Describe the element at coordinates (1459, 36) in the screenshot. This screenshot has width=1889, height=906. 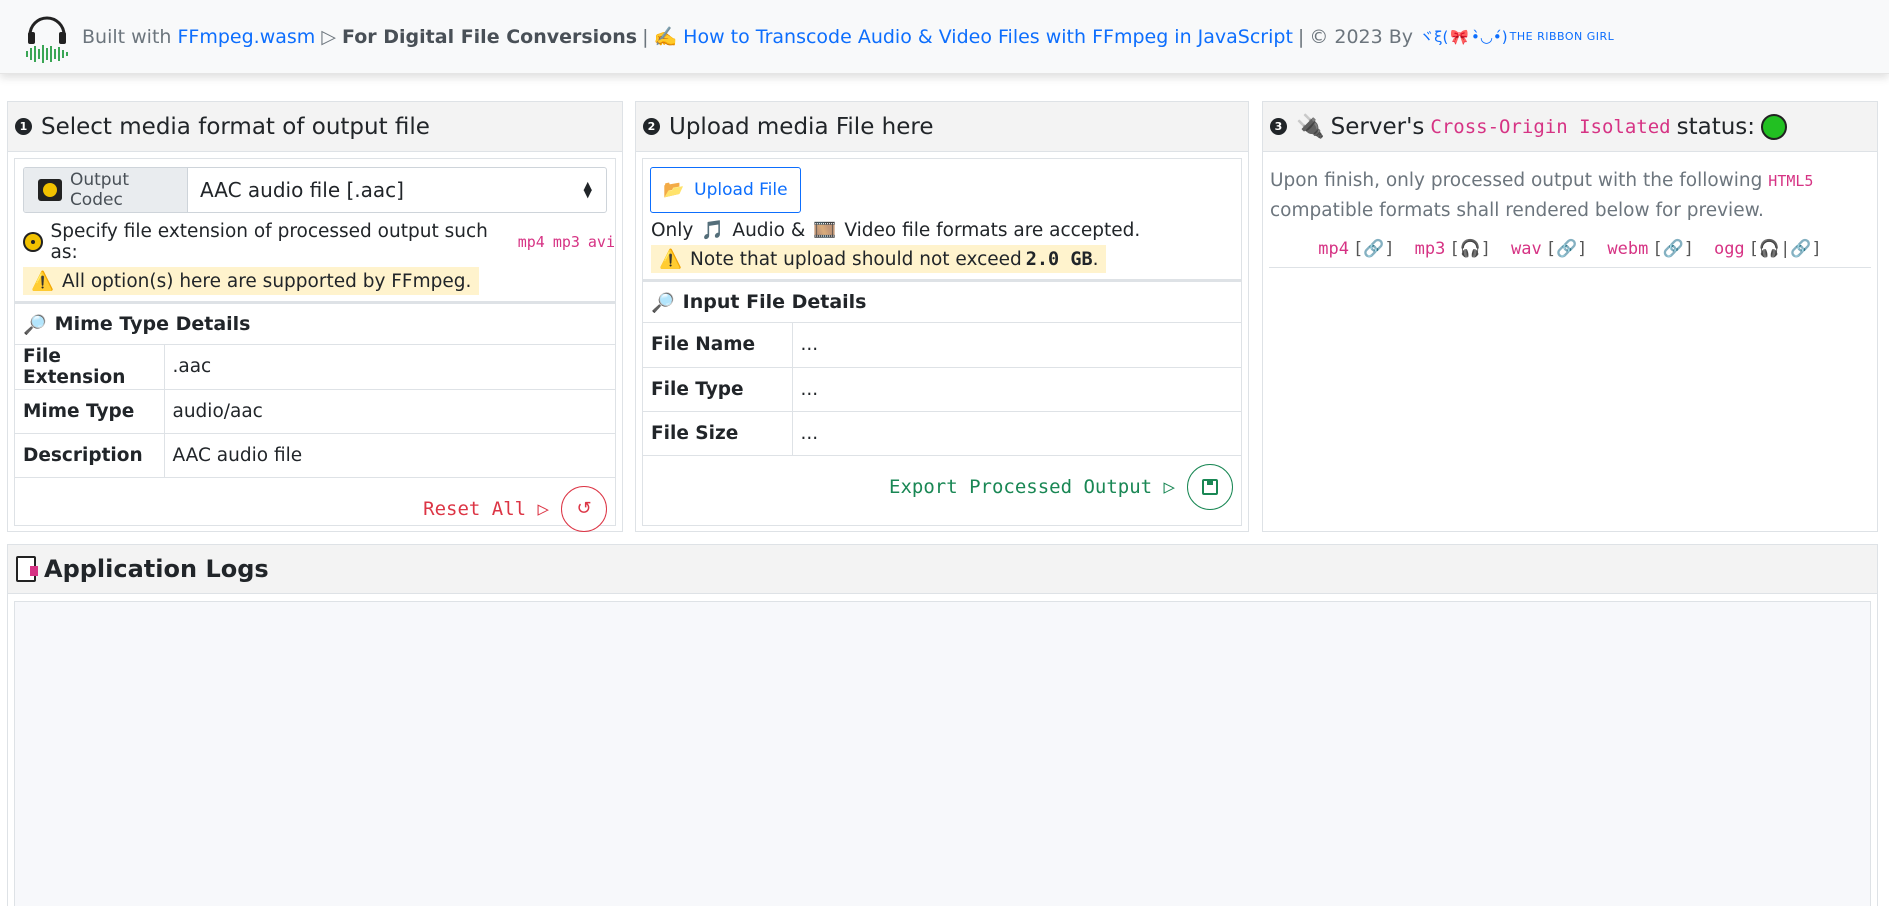
I see `ribbon-icon: 🎀` at that location.